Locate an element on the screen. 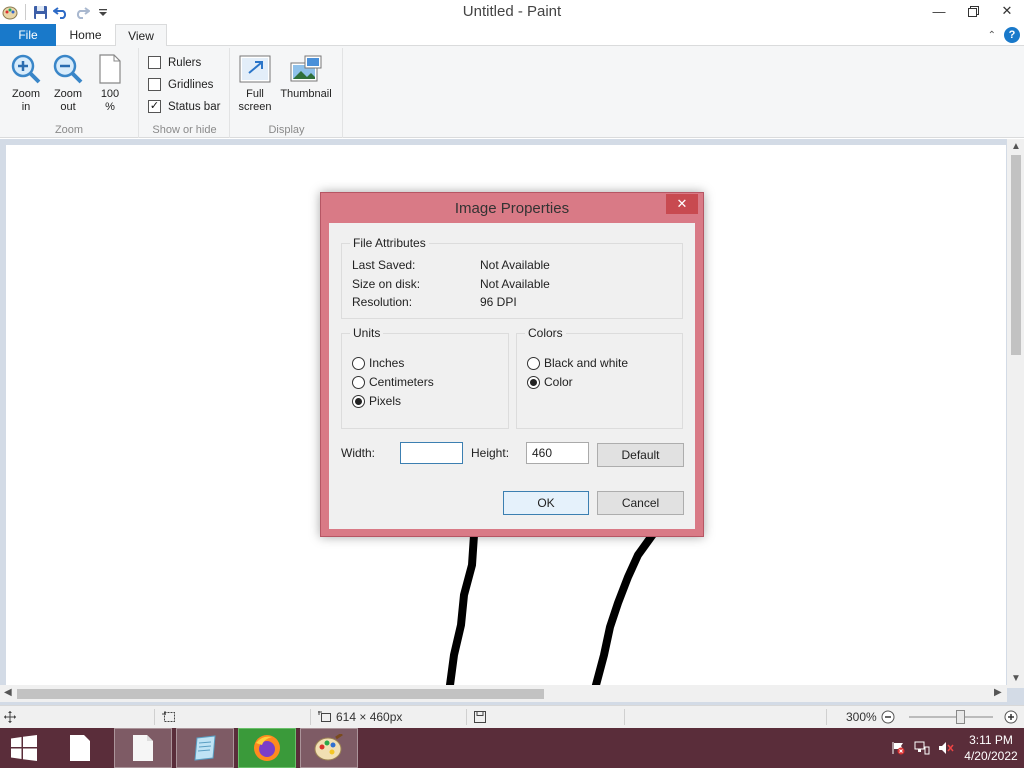  gridlines-checkbox-row: Gridlines is located at coordinates (180, 84).